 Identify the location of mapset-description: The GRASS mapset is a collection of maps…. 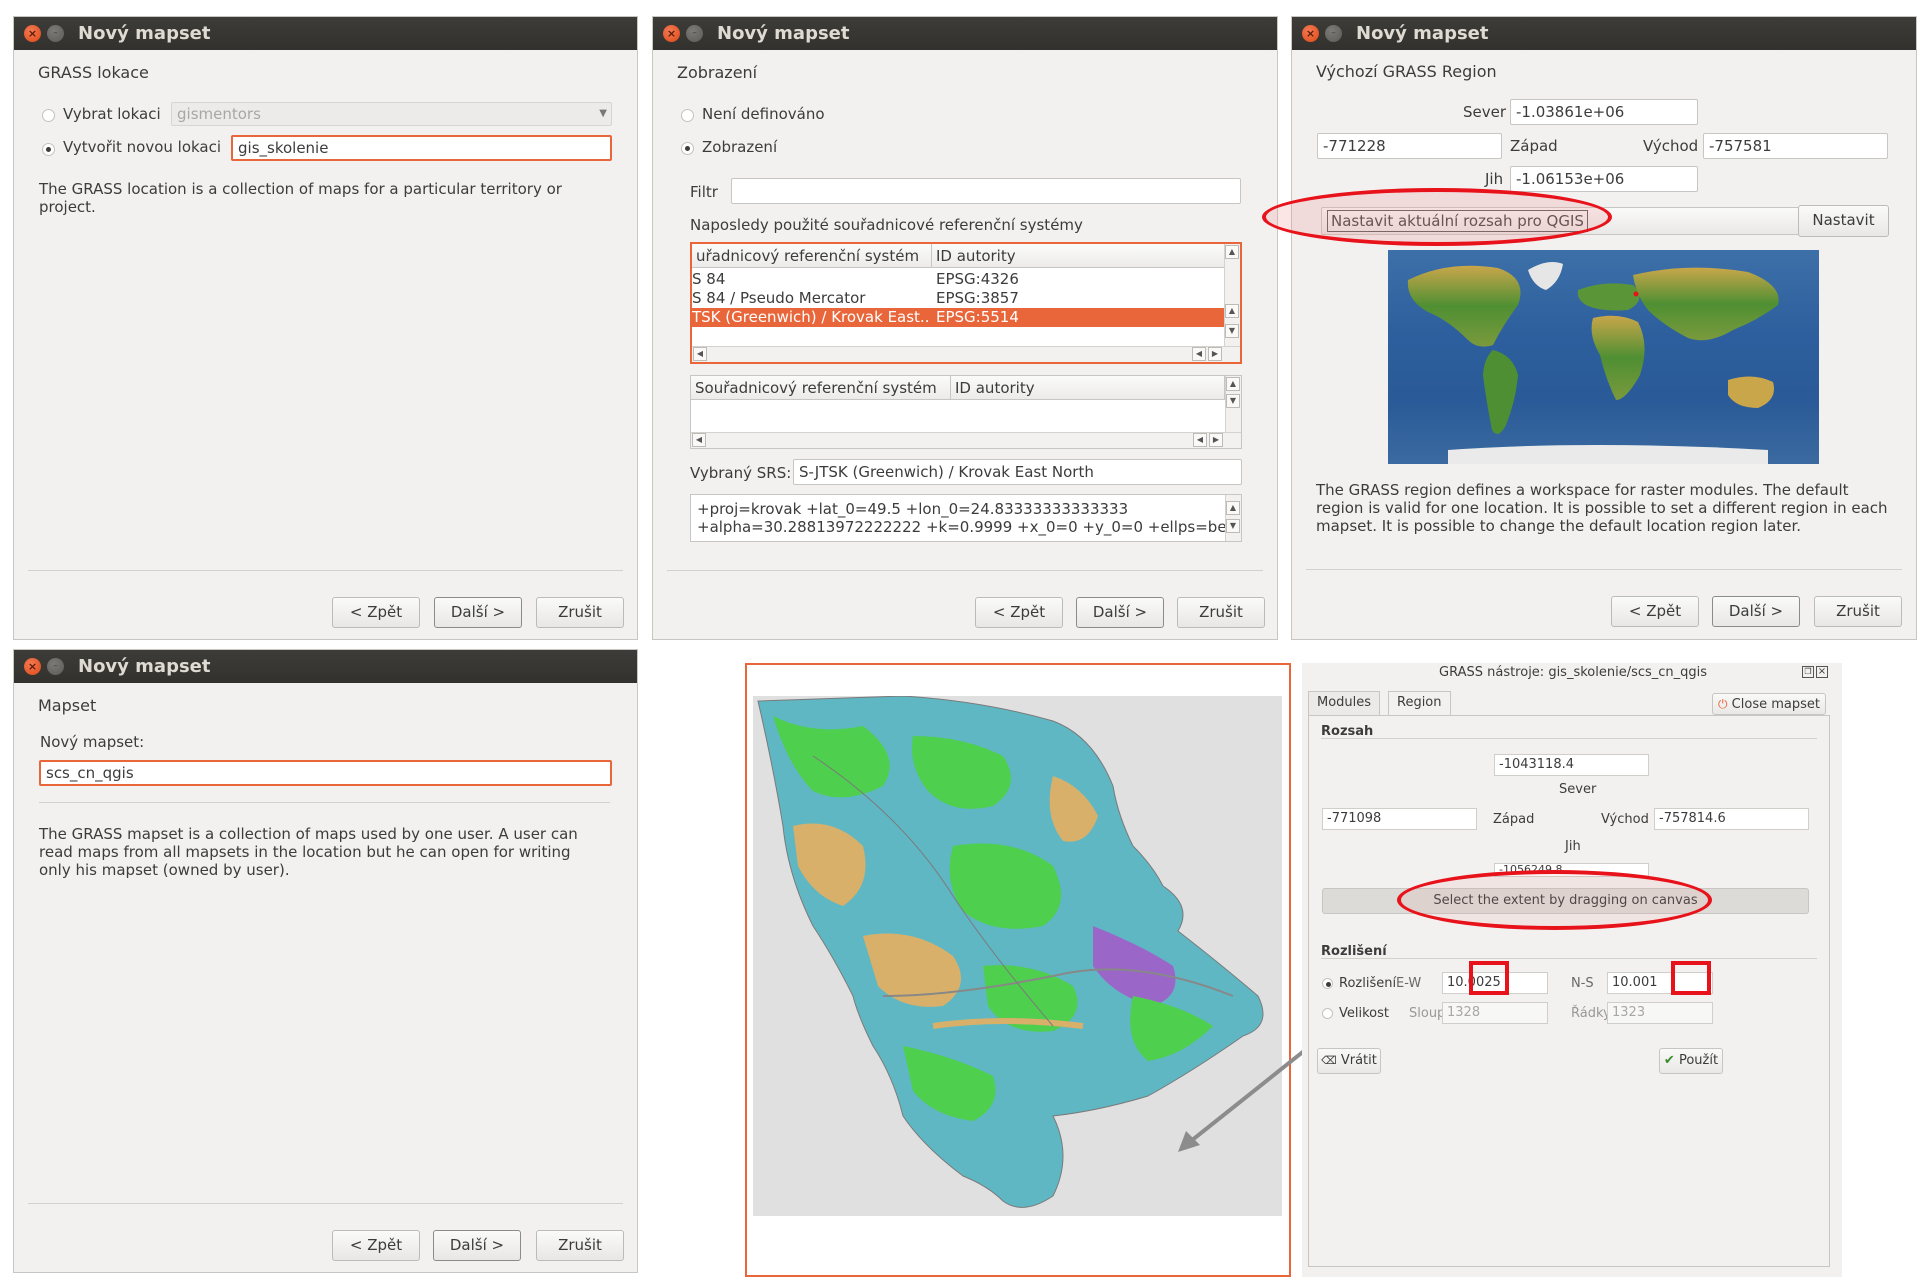
(308, 852).